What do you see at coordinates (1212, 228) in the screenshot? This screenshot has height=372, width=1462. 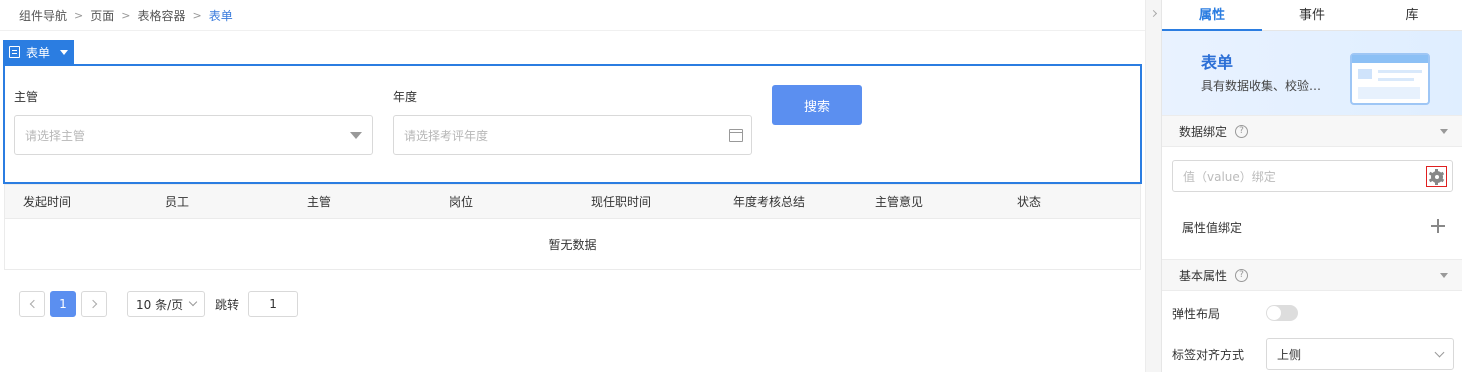 I see `attr-binding-label: 属性值绑定` at bounding box center [1212, 228].